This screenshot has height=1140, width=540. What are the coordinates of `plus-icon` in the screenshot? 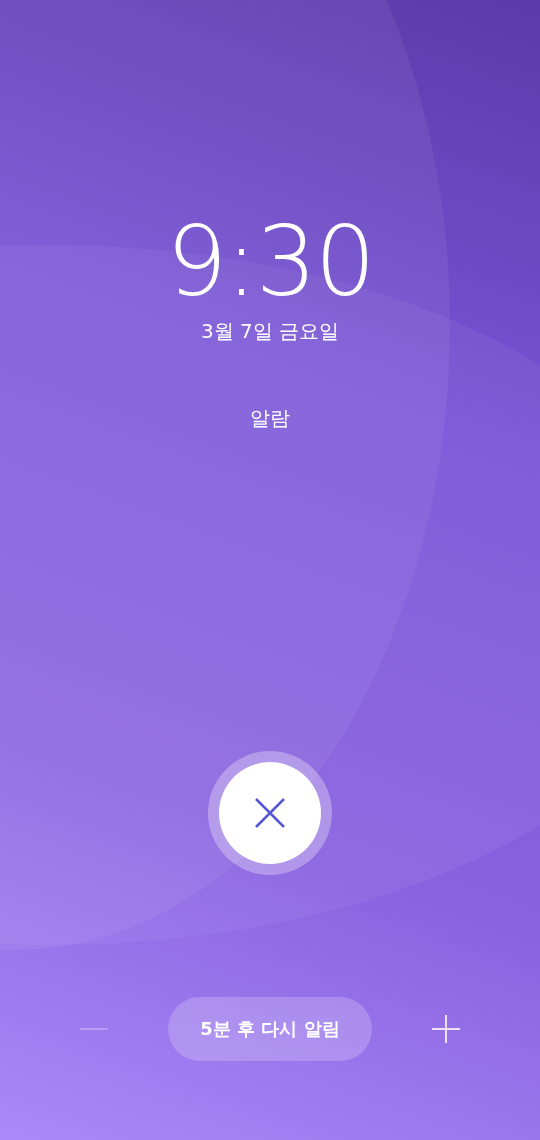 It's located at (446, 1029).